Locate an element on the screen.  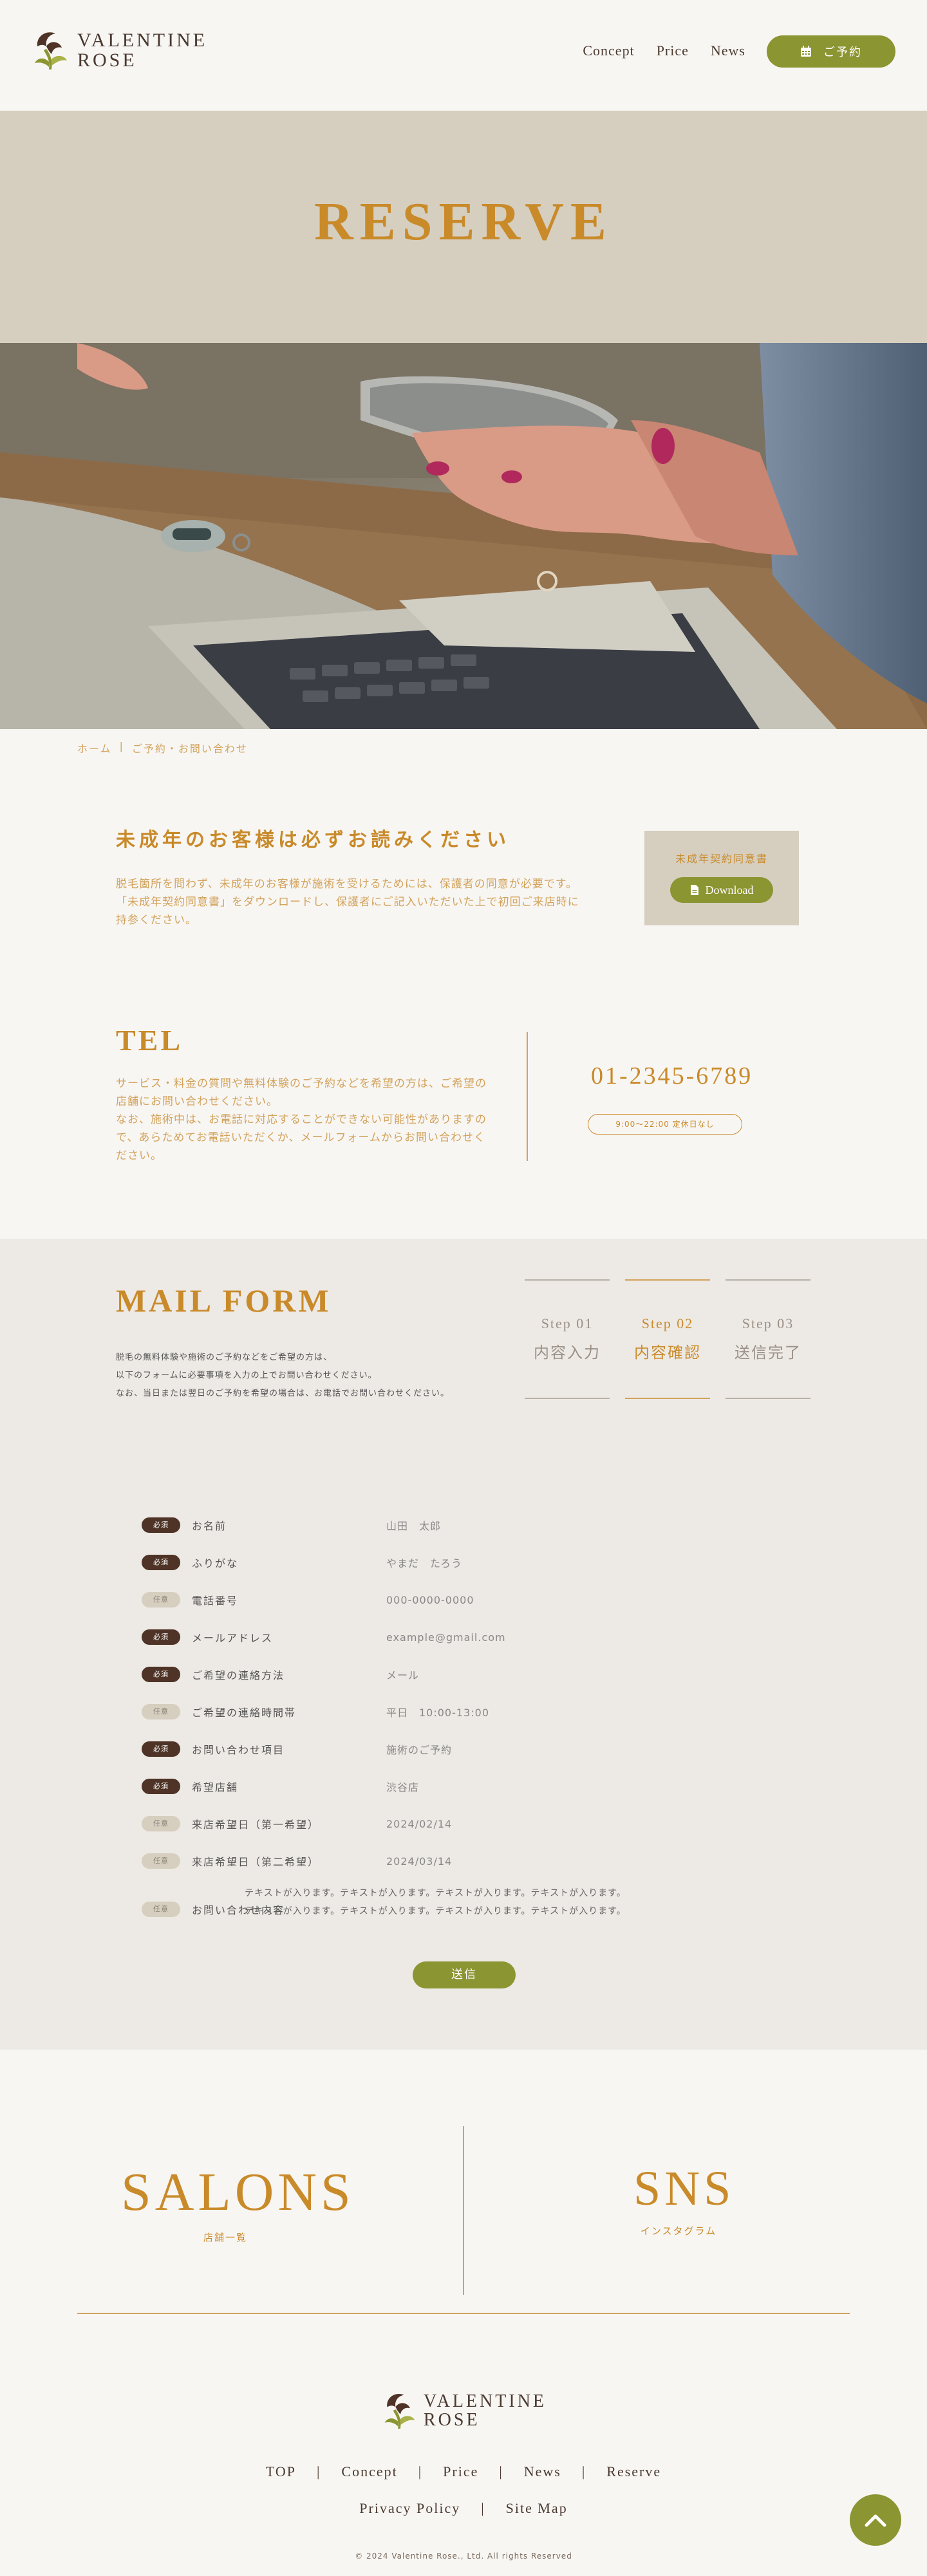
field-label: 来店希望日（第二希望） is located at coordinates (256, 1862).